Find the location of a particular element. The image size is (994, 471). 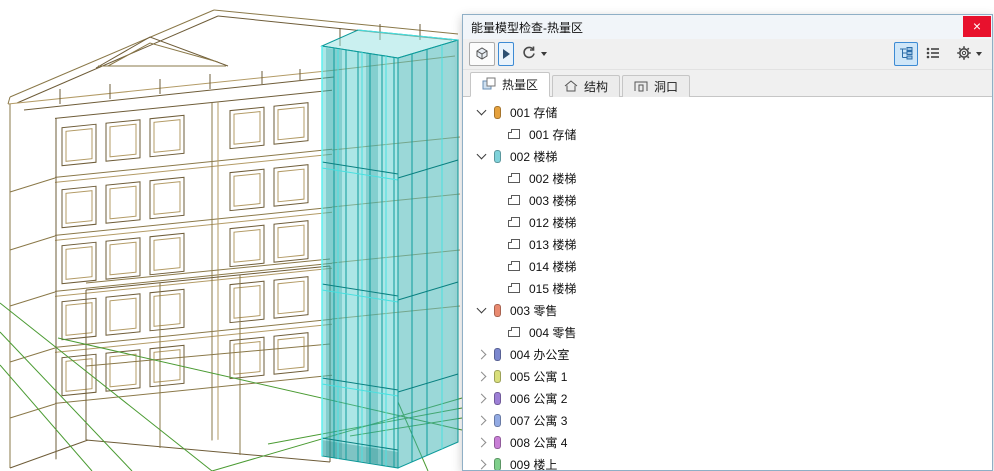

tree-group-row: 009 楼上 is located at coordinates (727, 461).